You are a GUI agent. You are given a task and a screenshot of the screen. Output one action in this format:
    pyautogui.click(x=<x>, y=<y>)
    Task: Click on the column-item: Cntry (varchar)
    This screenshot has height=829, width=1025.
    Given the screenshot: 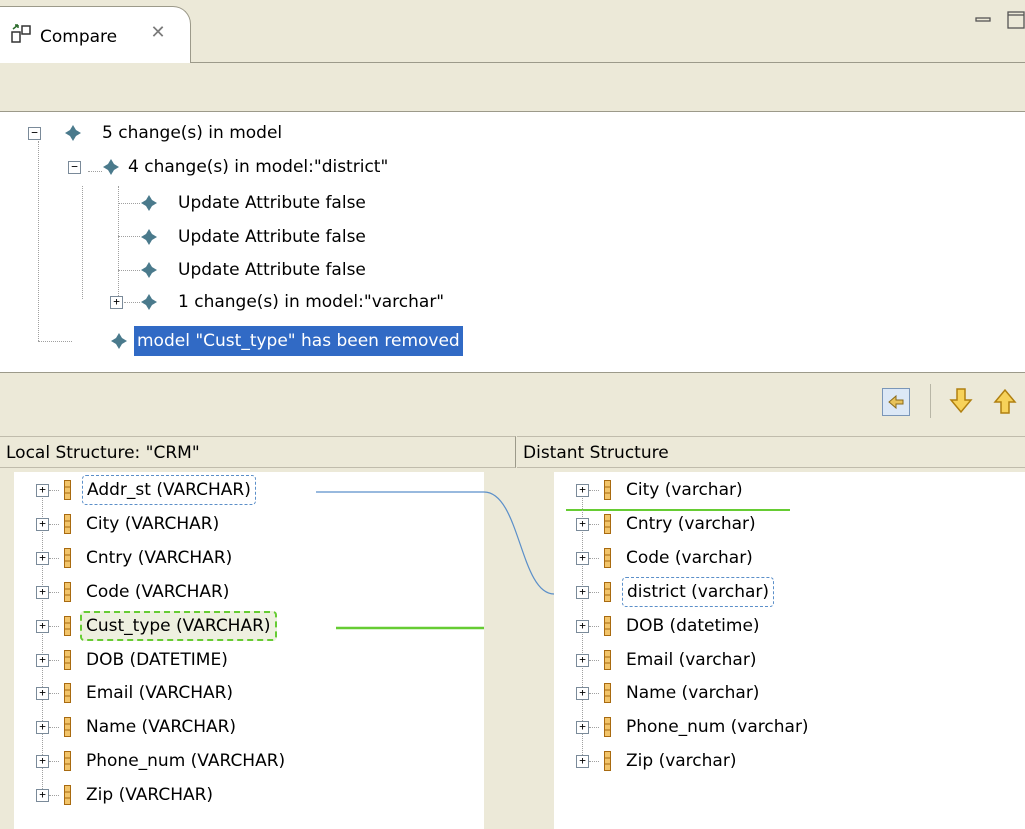 What is the action you would take?
    pyautogui.click(x=691, y=524)
    